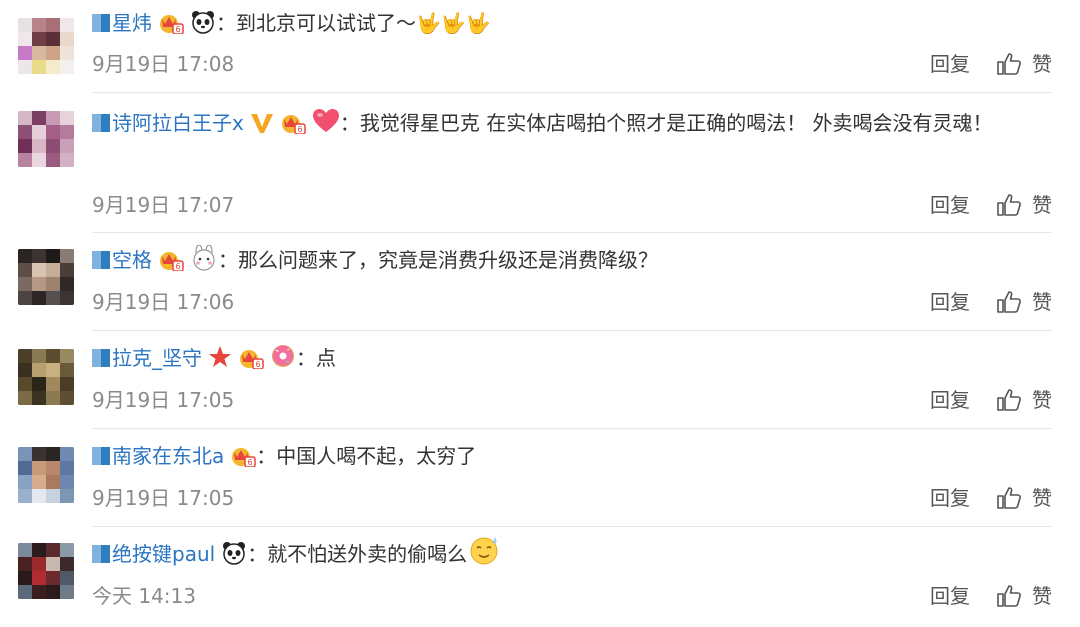 Image resolution: width=1080 pixels, height=627 pixels. Describe the element at coordinates (204, 263) in the screenshot. I see `bunny-icon` at that location.